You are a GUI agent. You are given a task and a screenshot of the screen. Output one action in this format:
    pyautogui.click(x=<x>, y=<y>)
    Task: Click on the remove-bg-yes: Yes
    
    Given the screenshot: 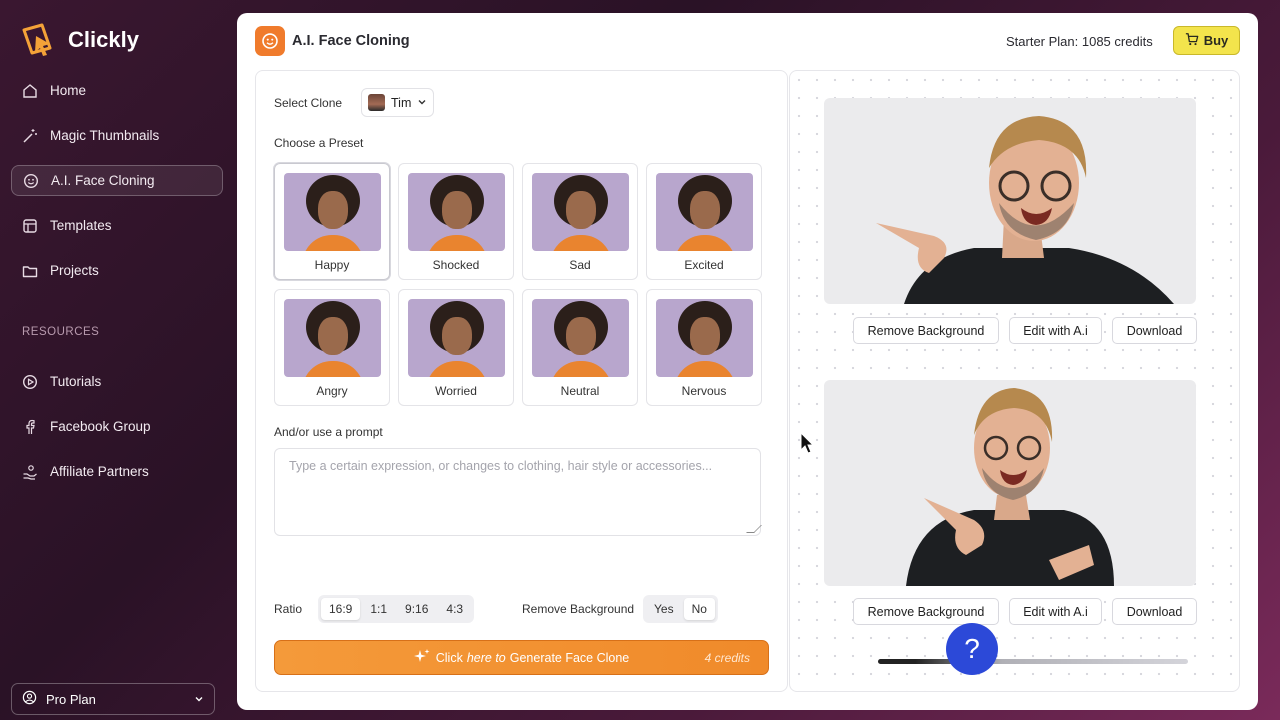 What is the action you would take?
    pyautogui.click(x=664, y=609)
    